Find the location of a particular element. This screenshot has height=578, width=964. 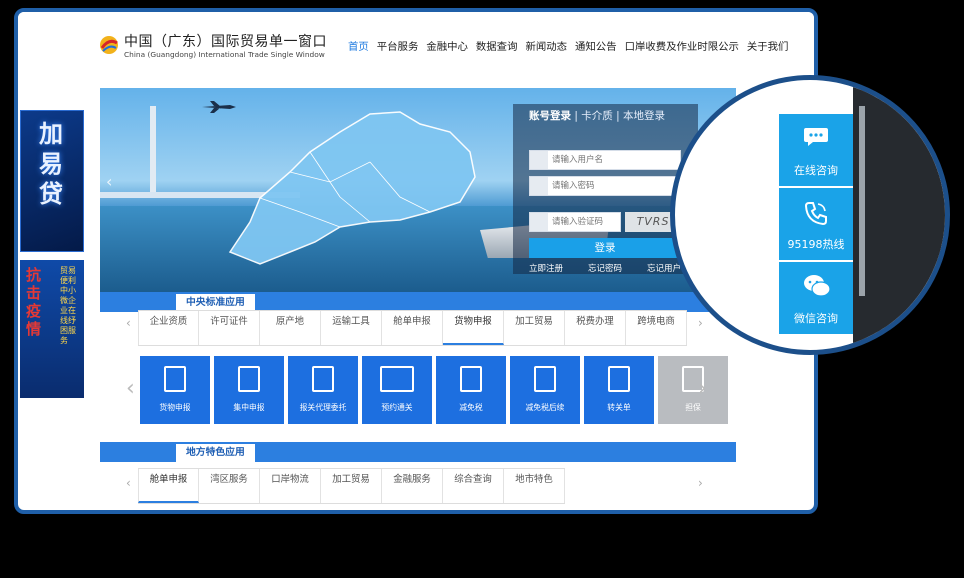

wechat-icon is located at coordinates (817, 286).